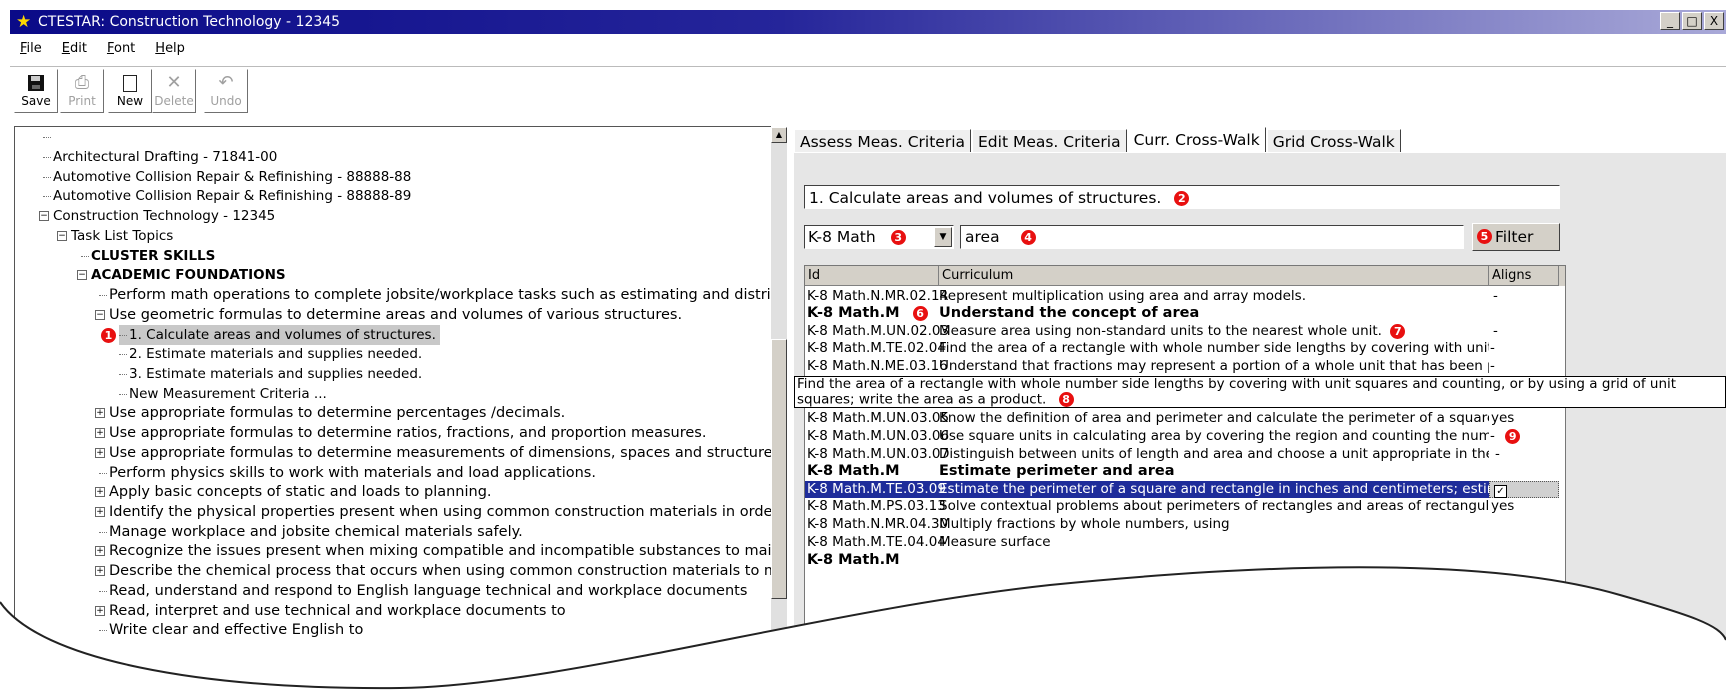  Describe the element at coordinates (1513, 436) in the screenshot. I see `marker-9: 9` at that location.